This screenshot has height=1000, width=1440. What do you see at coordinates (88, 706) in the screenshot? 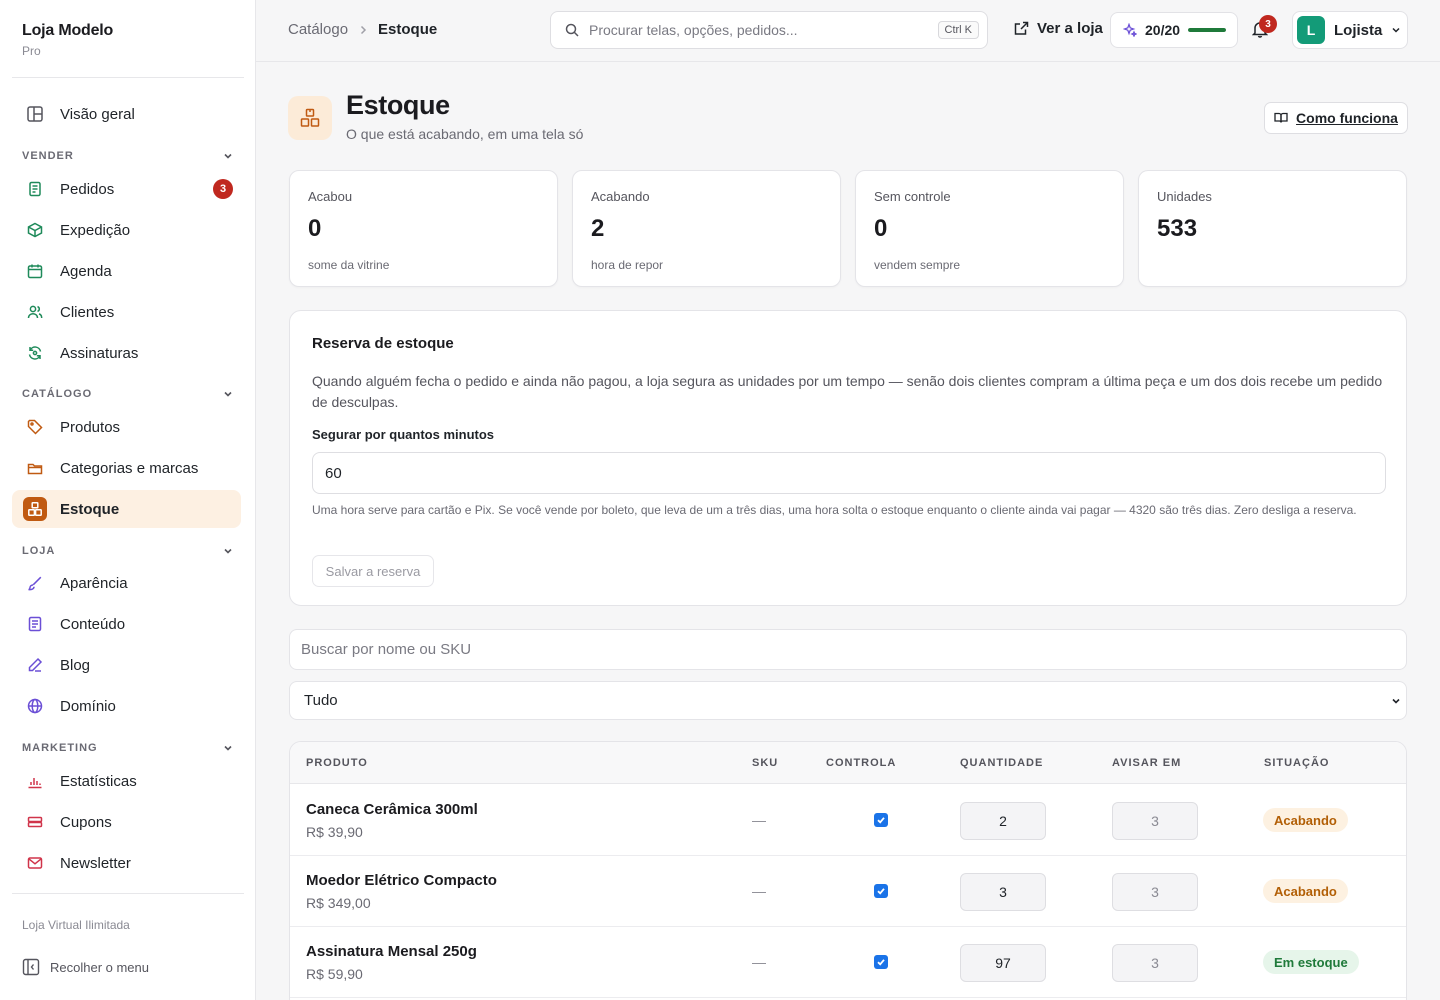
I see `sidebar-item-label: Domínio` at bounding box center [88, 706].